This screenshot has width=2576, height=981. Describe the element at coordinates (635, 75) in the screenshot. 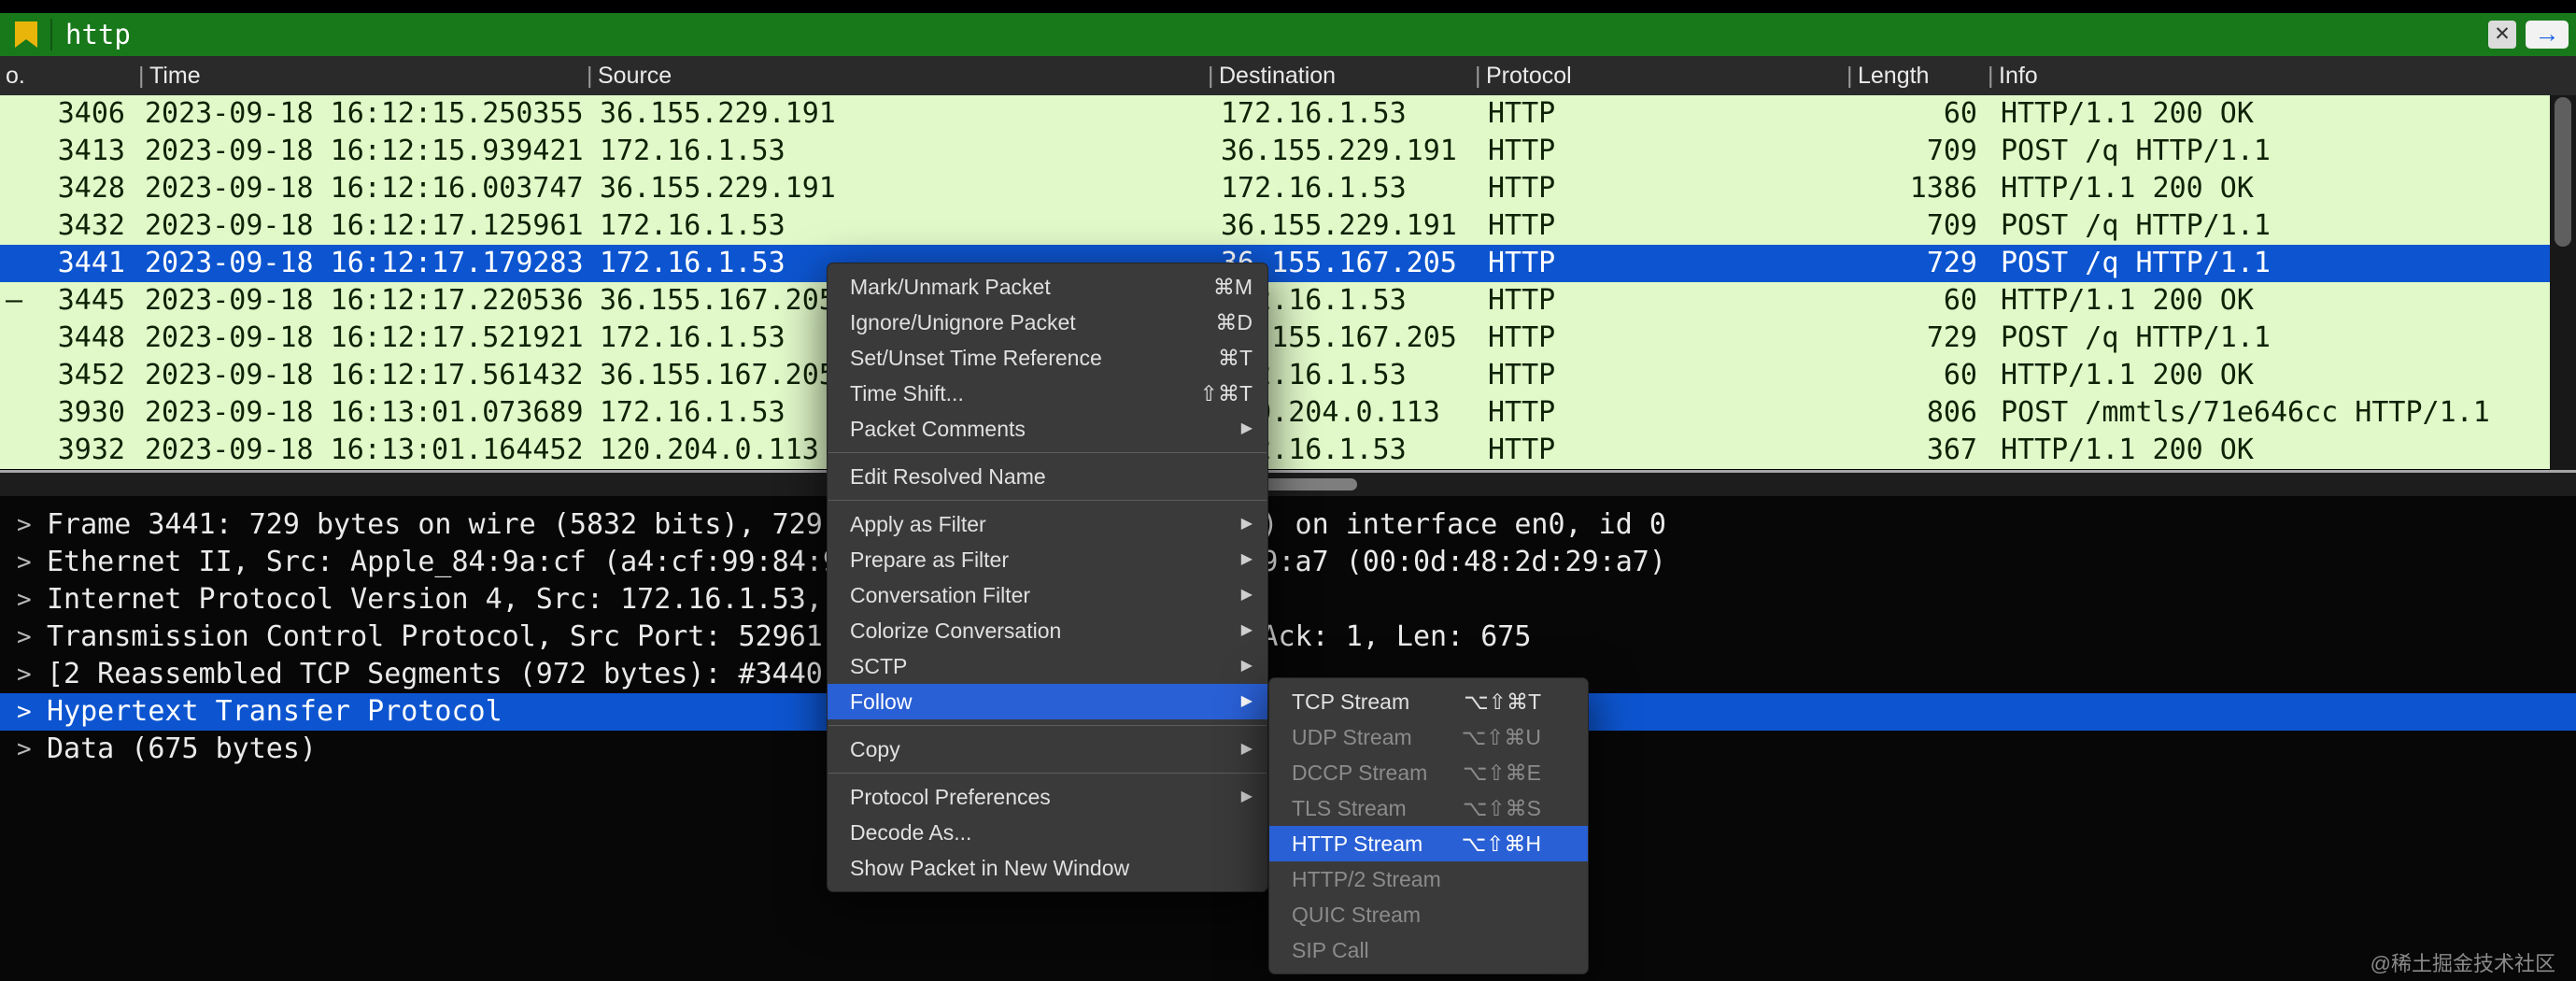

I see `column-header-source: Source` at that location.